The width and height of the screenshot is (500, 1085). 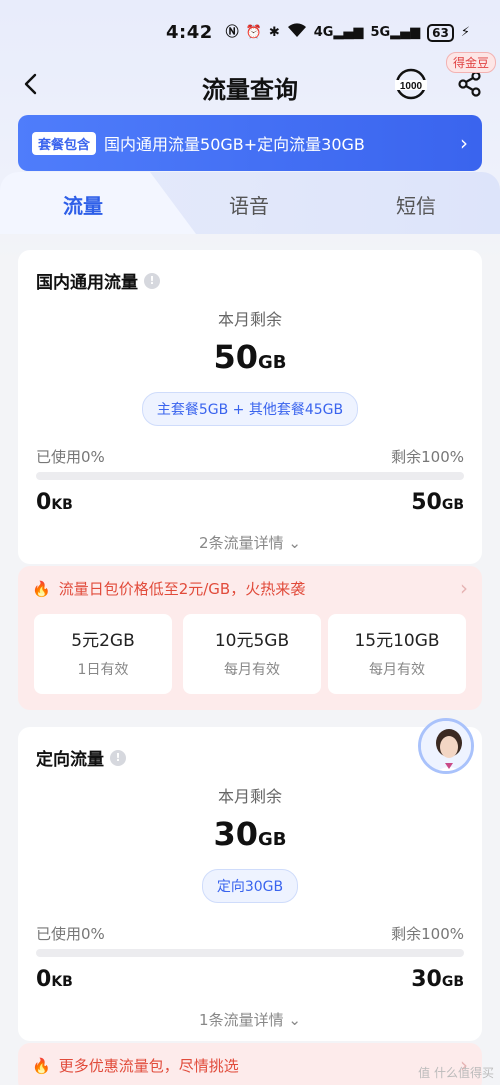 I want to click on svg-text: 1000, so click(x=411, y=86).